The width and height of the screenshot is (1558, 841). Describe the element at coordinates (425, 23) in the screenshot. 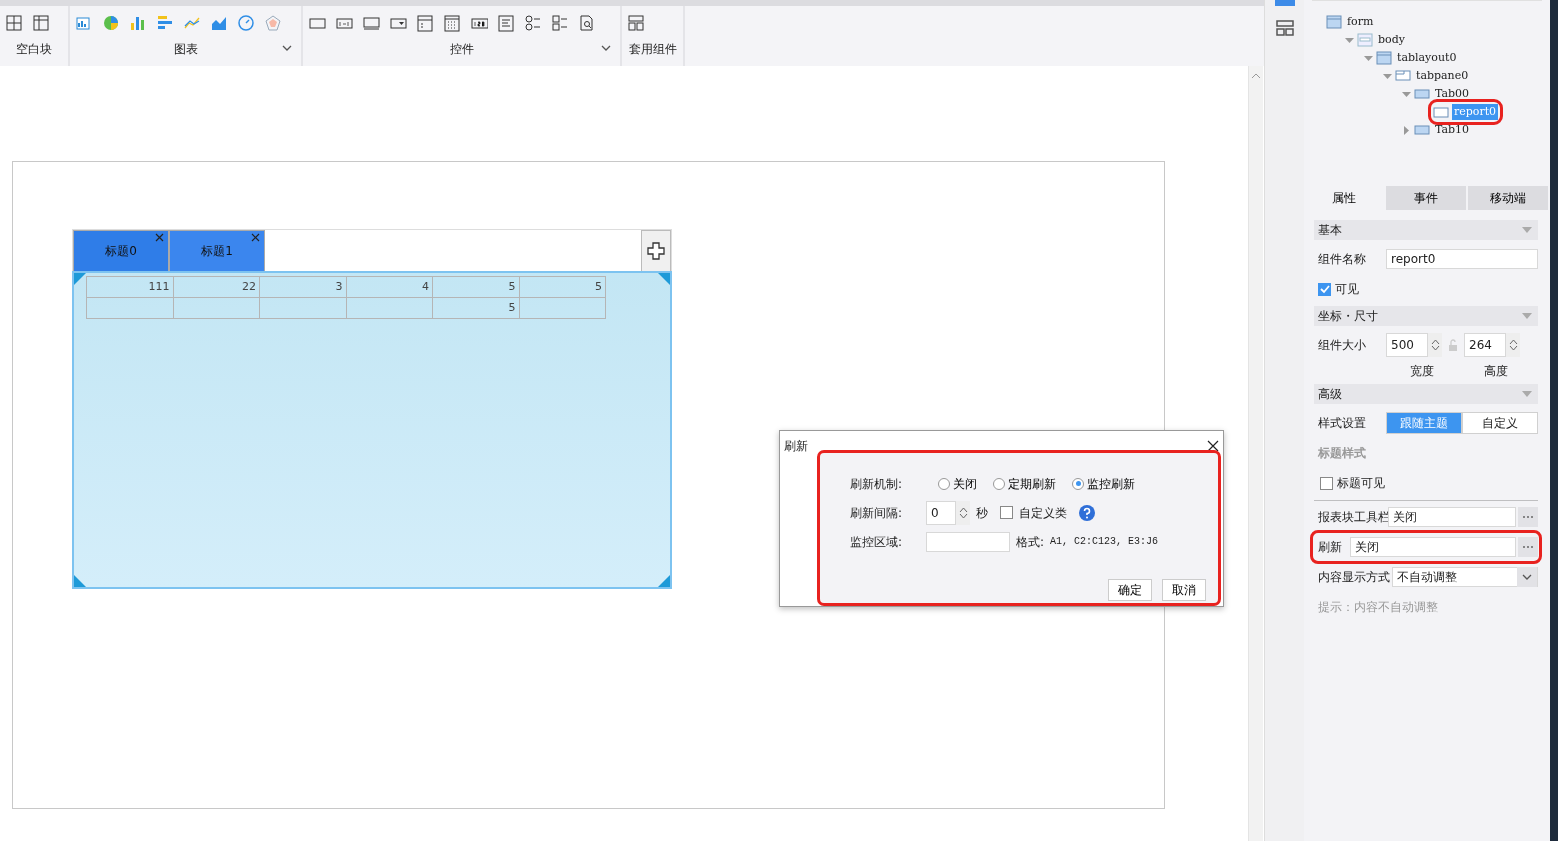

I see `form-icon` at that location.